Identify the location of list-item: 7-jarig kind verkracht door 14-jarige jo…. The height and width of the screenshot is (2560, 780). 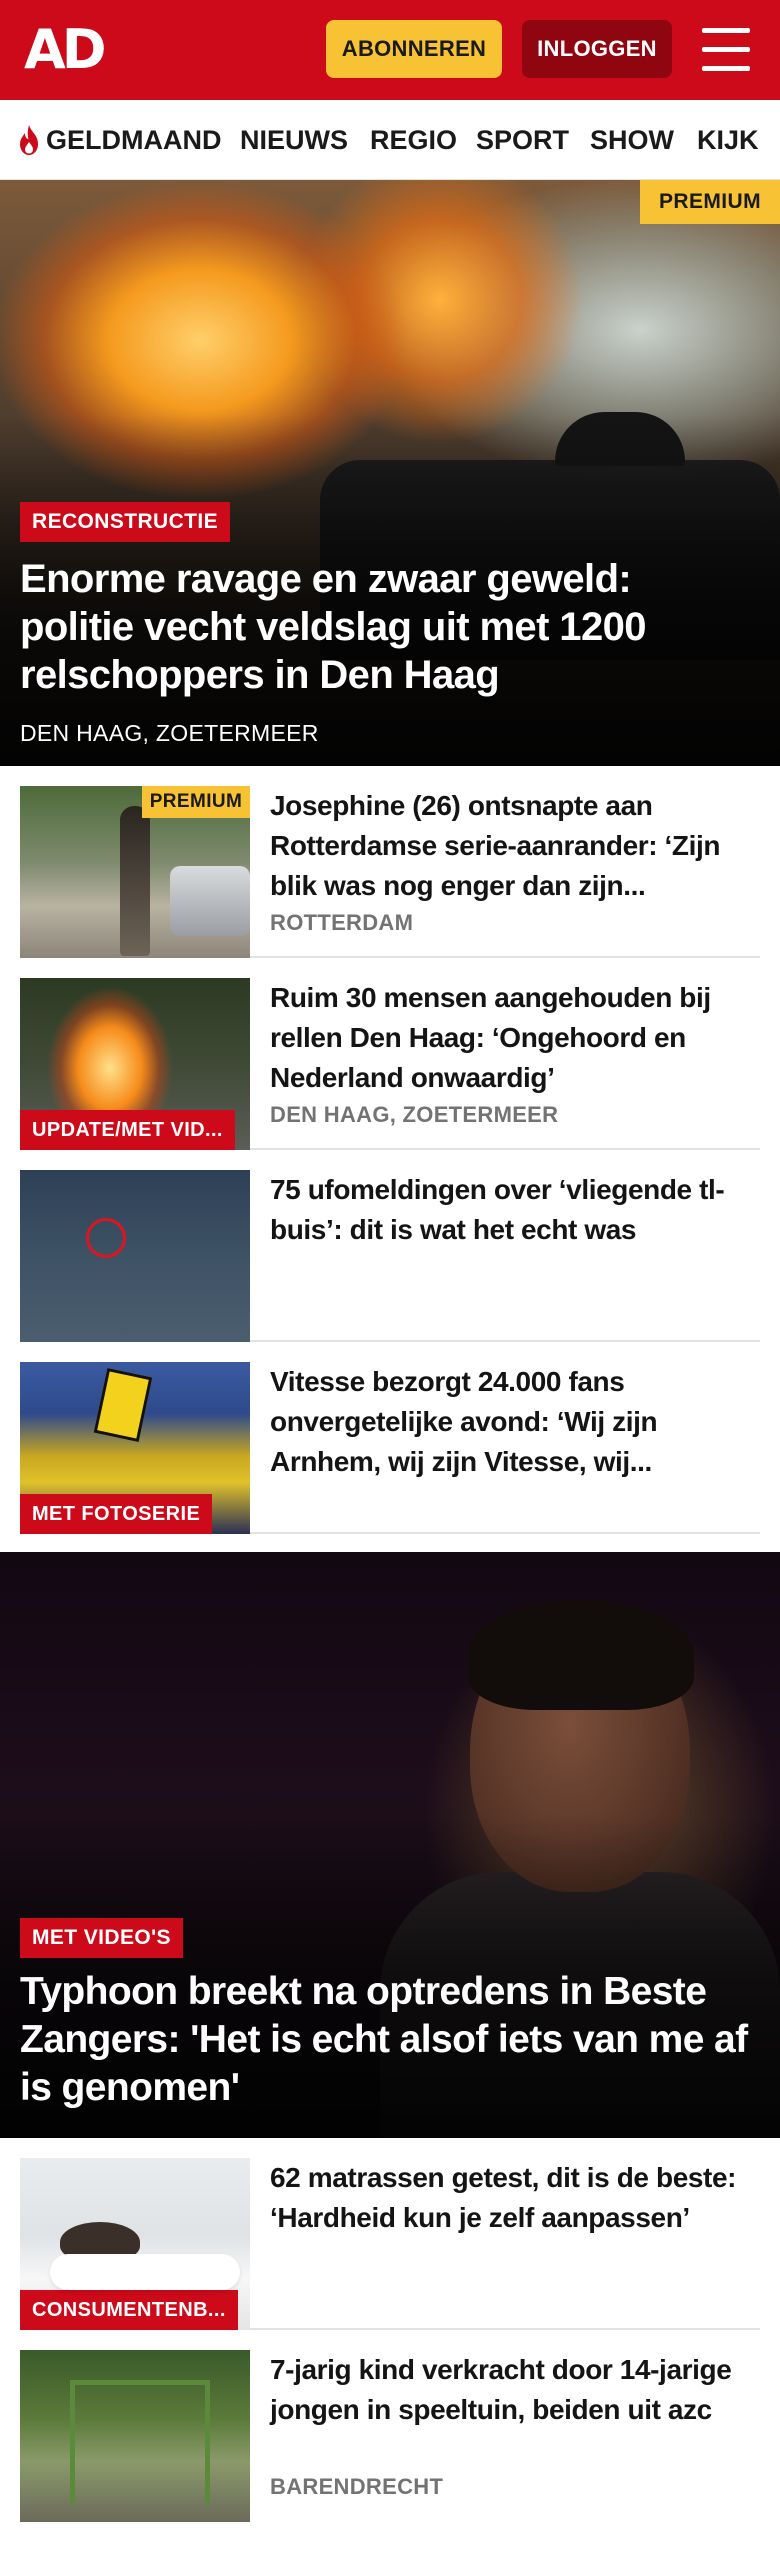
(390, 2445).